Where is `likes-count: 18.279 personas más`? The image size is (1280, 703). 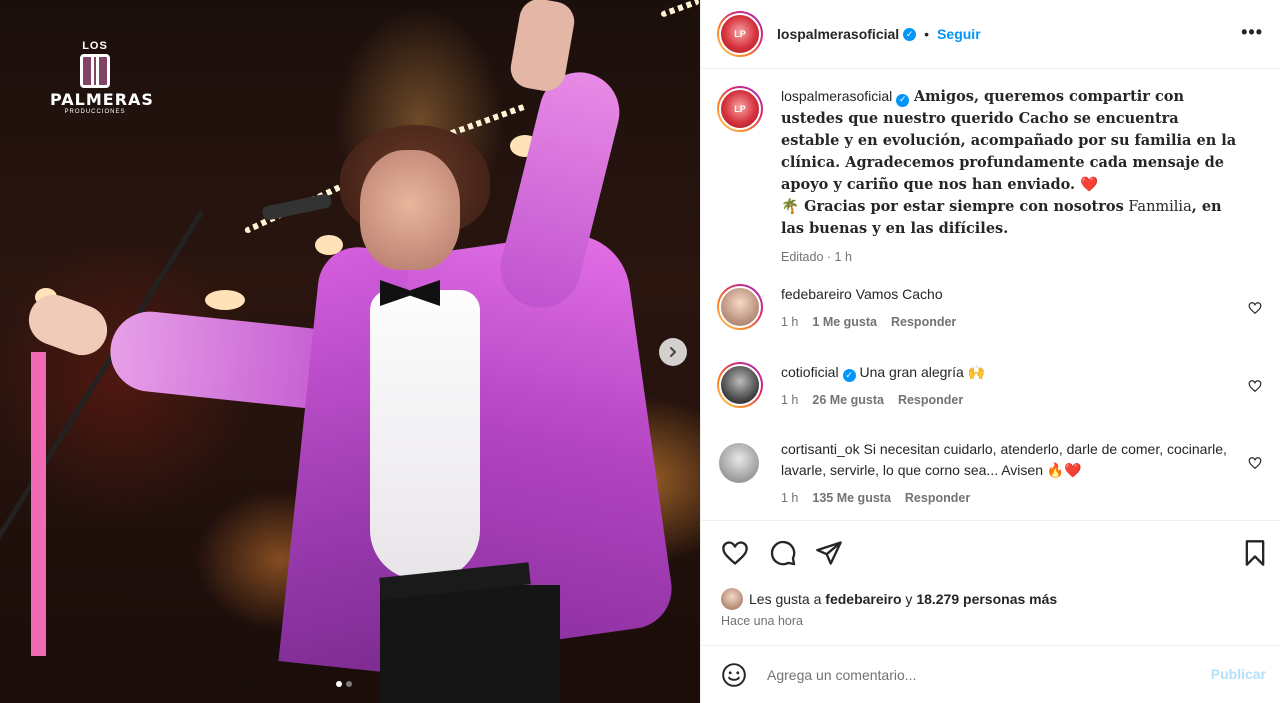 likes-count: 18.279 personas más is located at coordinates (986, 599).